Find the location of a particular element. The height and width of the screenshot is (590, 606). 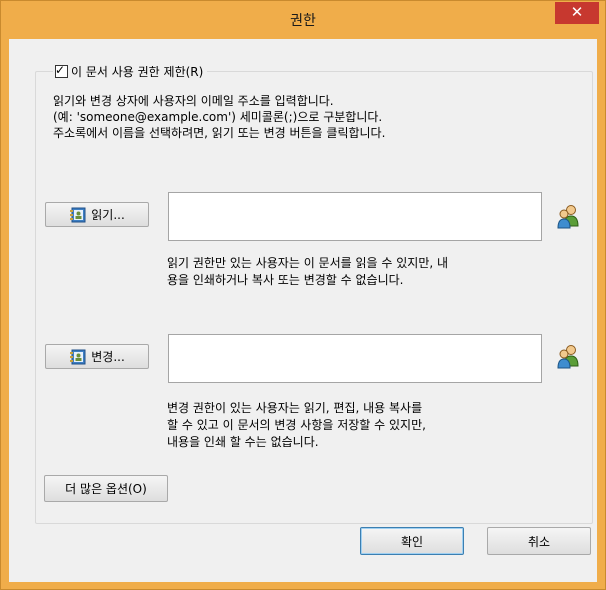

more-options-button: 더 많은 옵션(O) is located at coordinates (106, 488).